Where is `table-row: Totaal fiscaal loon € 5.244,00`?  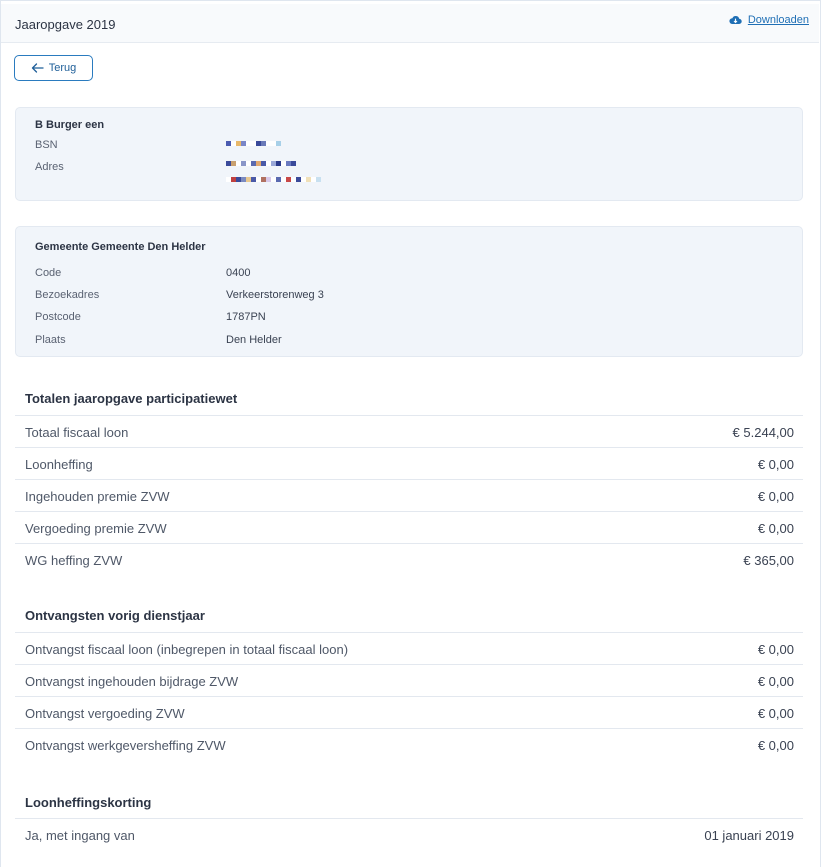
table-row: Totaal fiscaal loon € 5.244,00 is located at coordinates (409, 431).